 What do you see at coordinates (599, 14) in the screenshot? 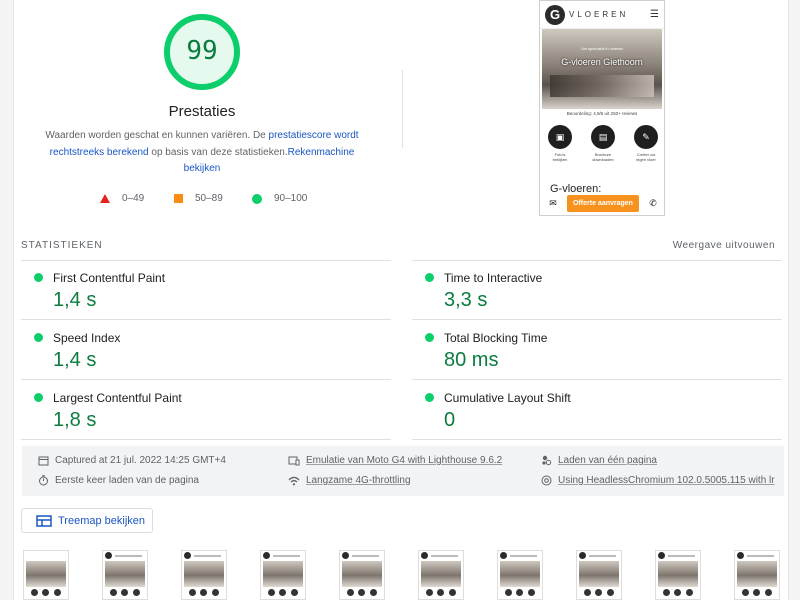
I see `brand-name: VLOEREN` at bounding box center [599, 14].